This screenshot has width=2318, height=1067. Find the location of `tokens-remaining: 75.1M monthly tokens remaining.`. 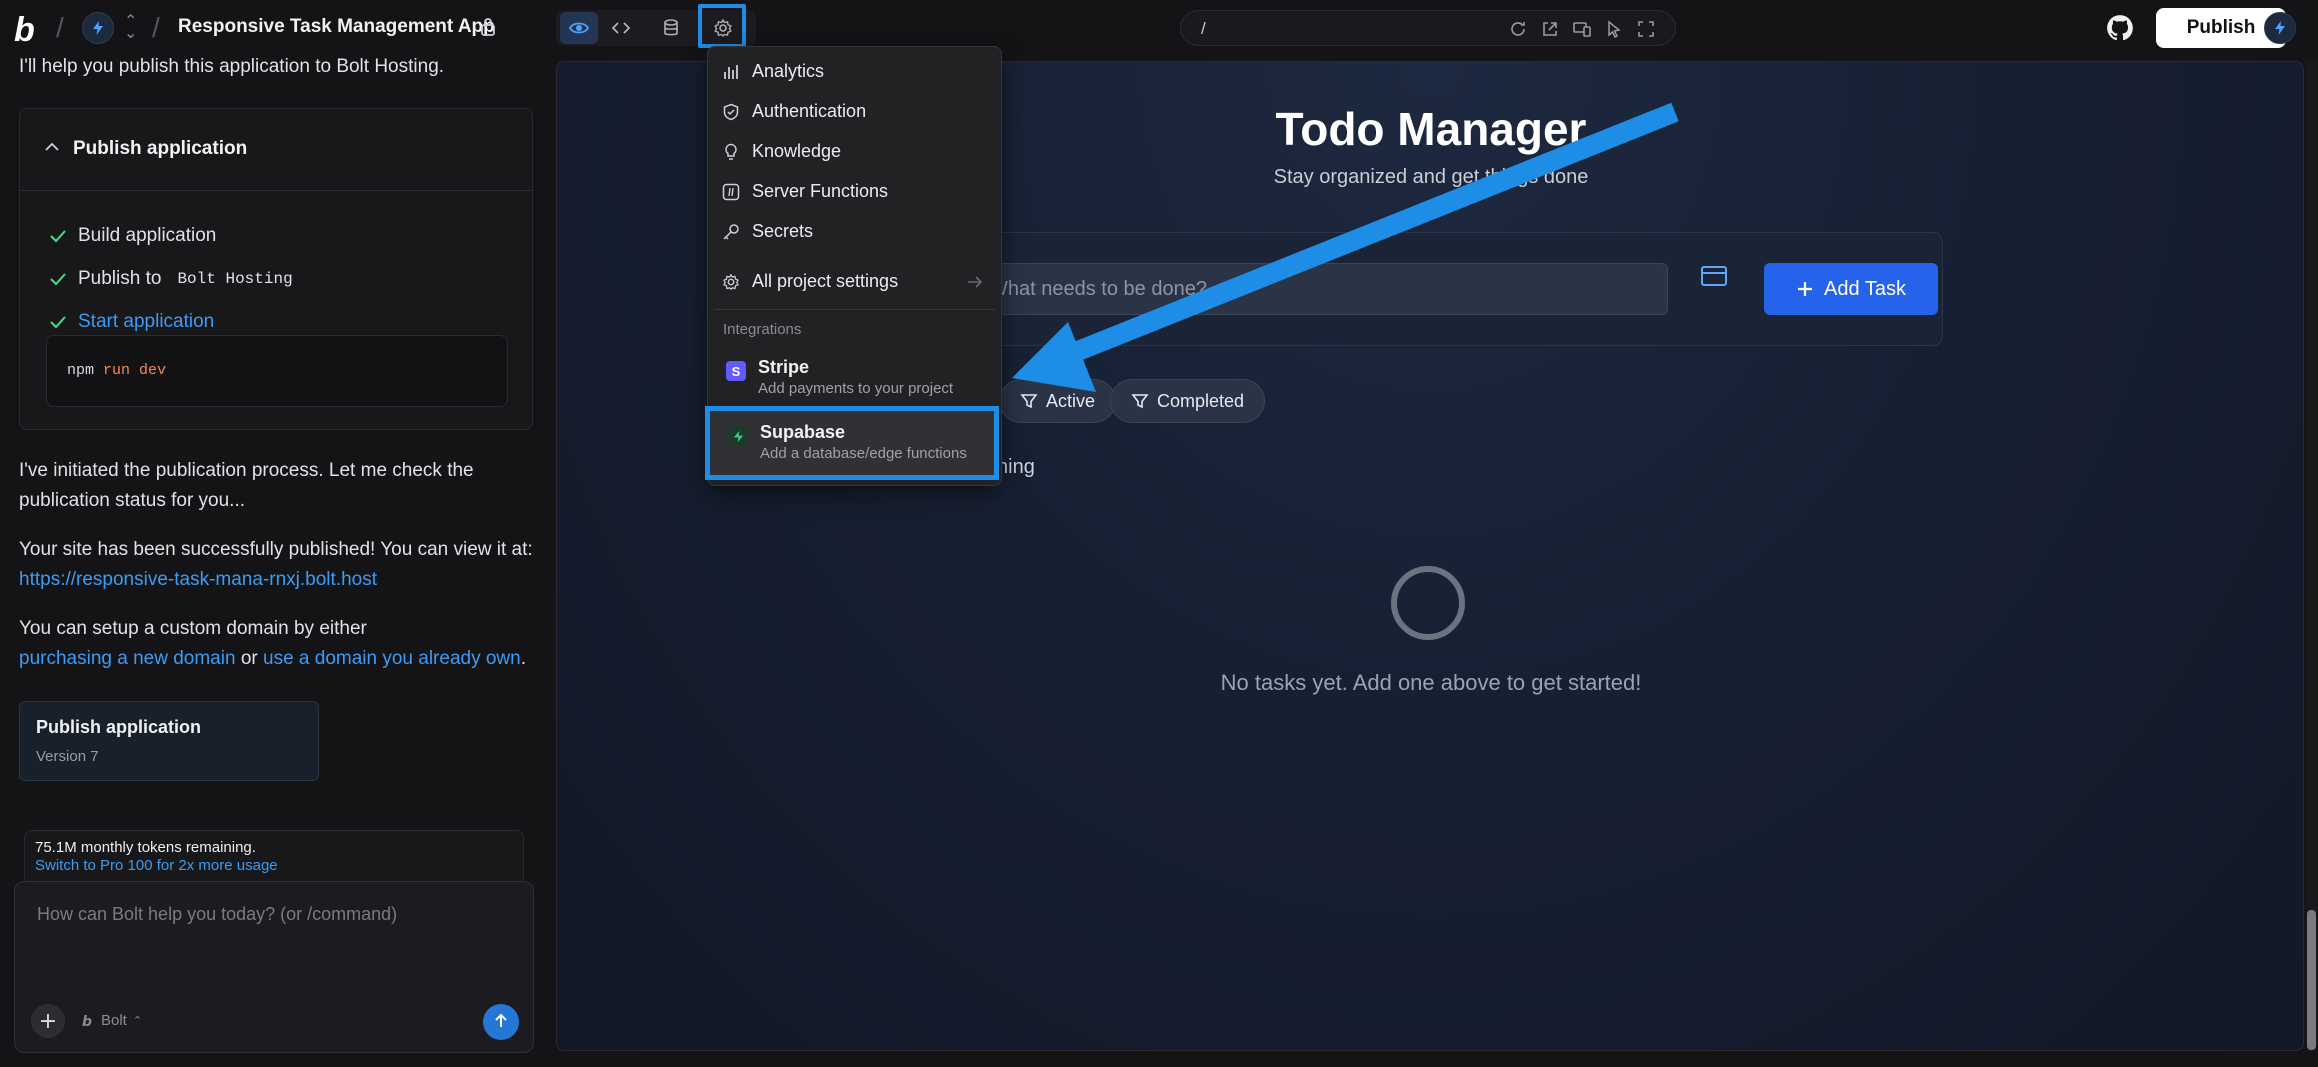

tokens-remaining: 75.1M monthly tokens remaining. is located at coordinates (145, 847).